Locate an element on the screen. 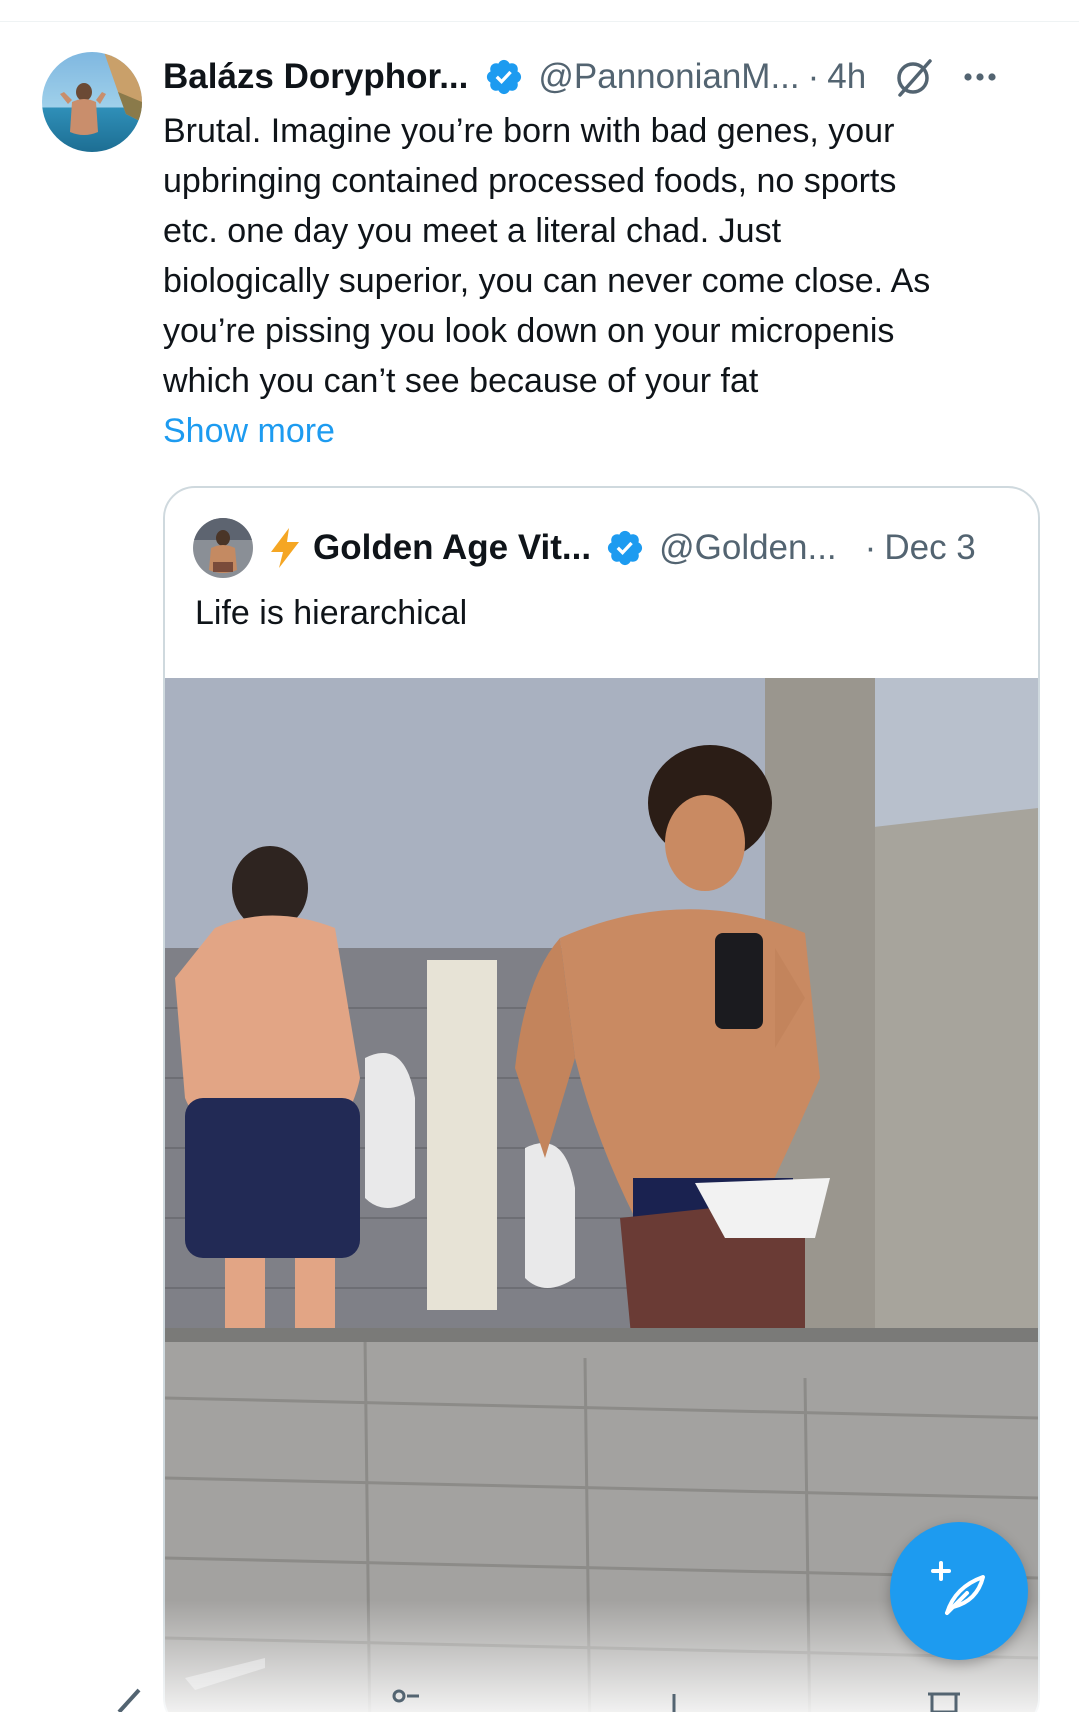 The width and height of the screenshot is (1079, 1712). grok-icon is located at coordinates (914, 77).